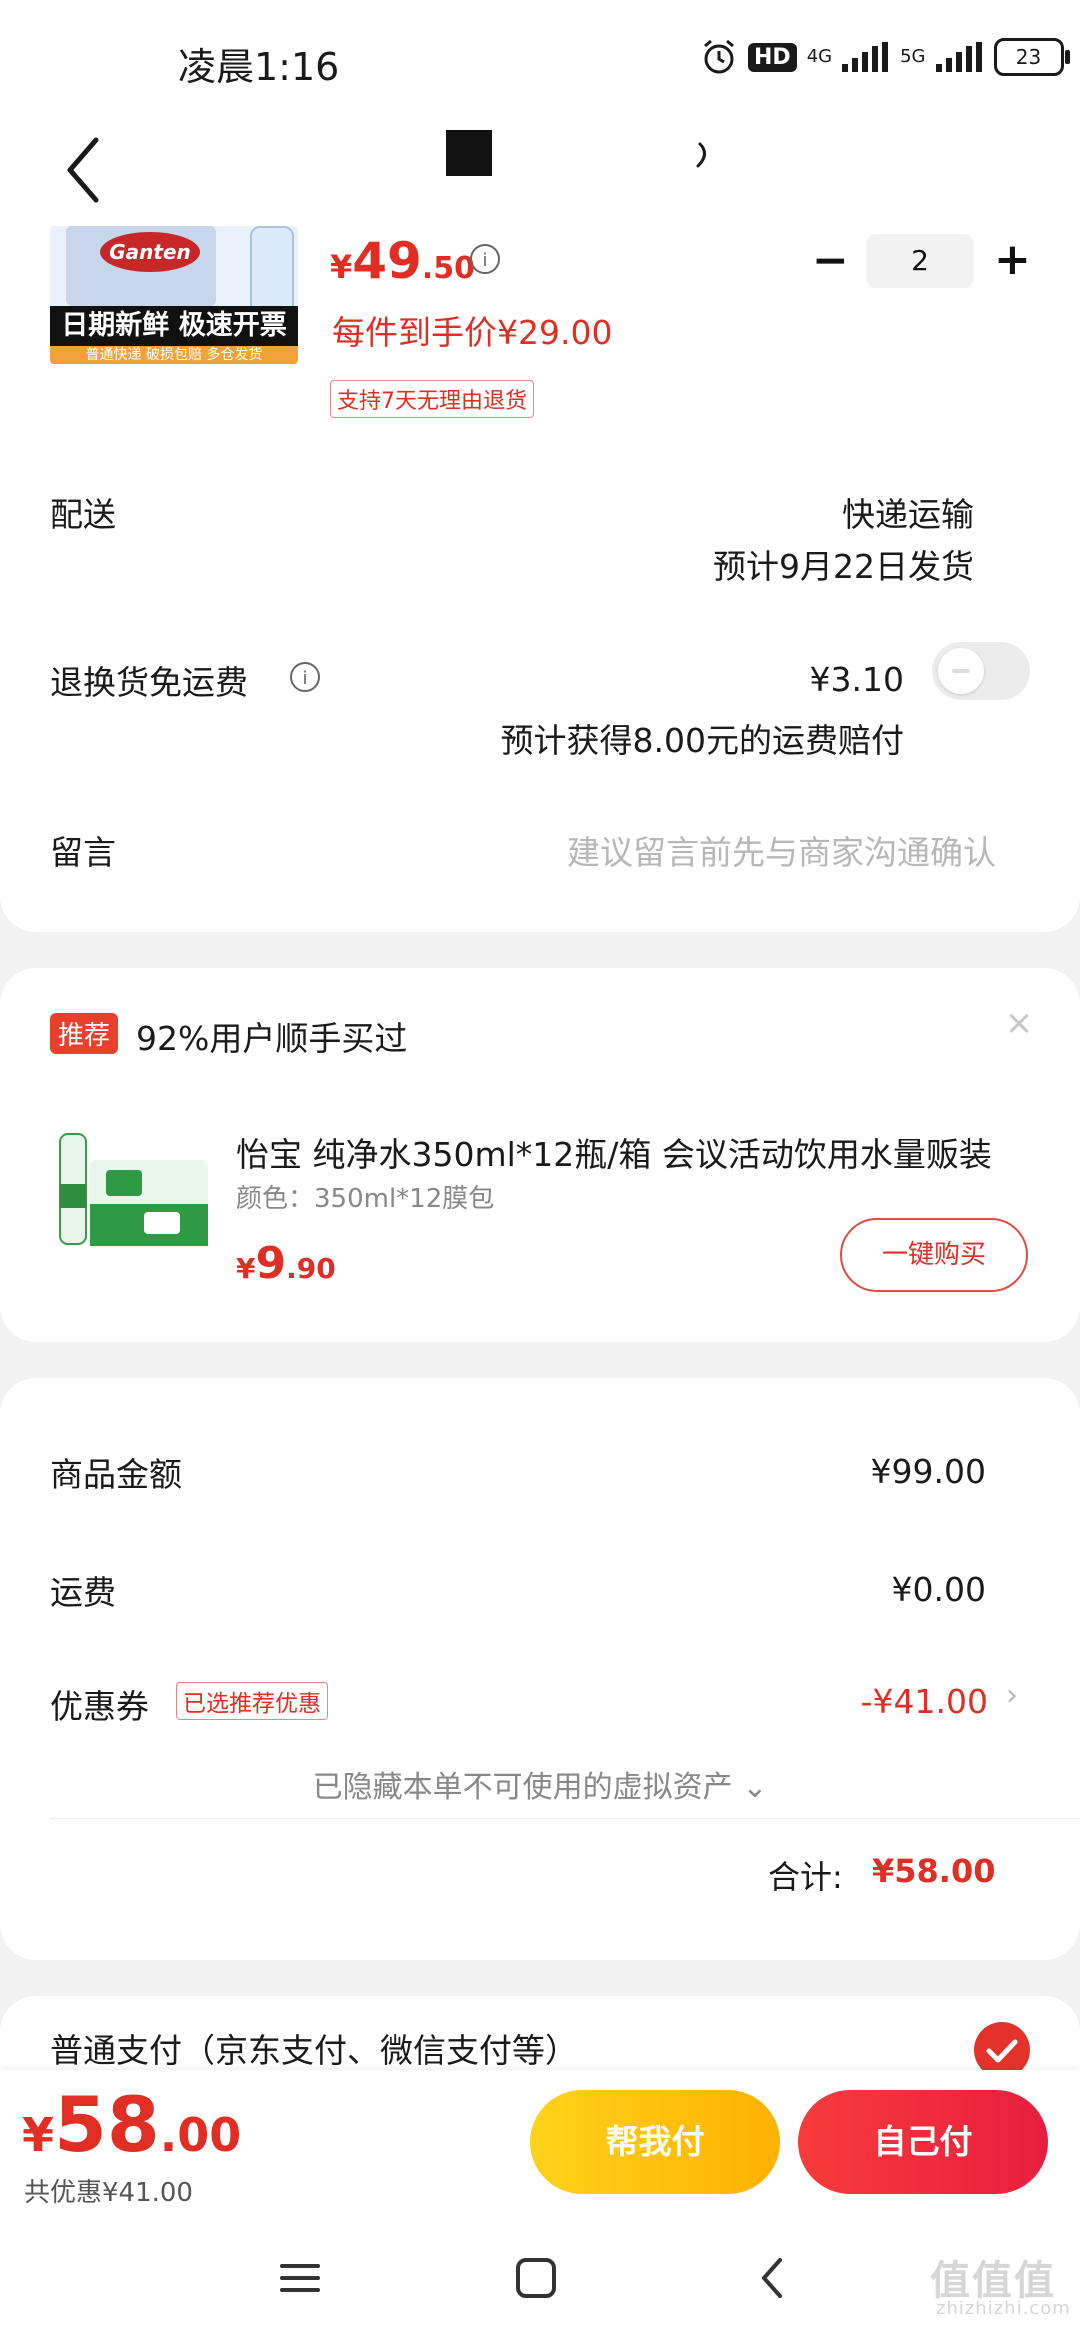  Describe the element at coordinates (843, 566) in the screenshot. I see `delivery-eta: 预计9月22日发货` at that location.